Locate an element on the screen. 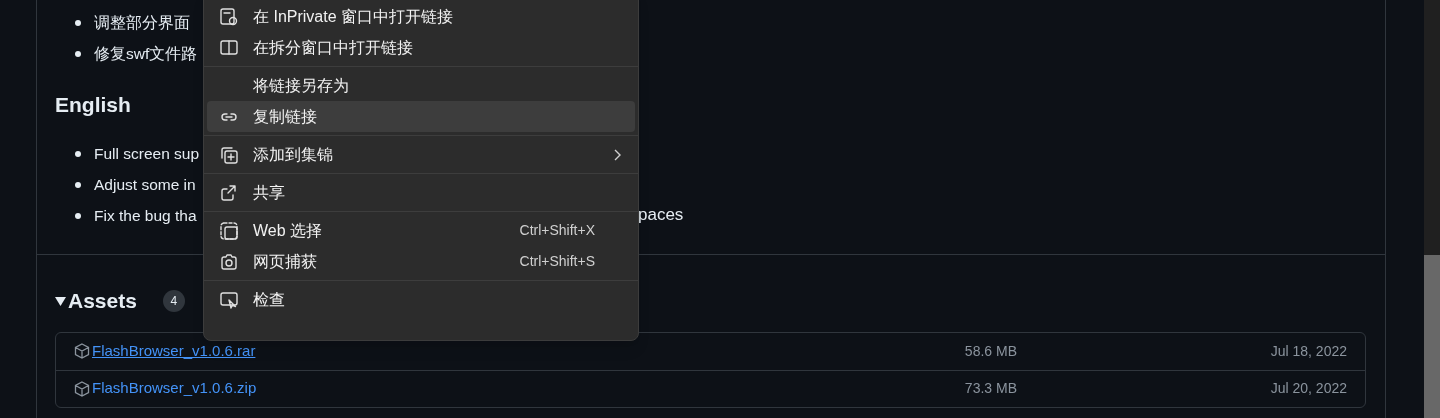 This screenshot has height=418, width=1440. list-item-text: 修复swf文件路 is located at coordinates (146, 53).